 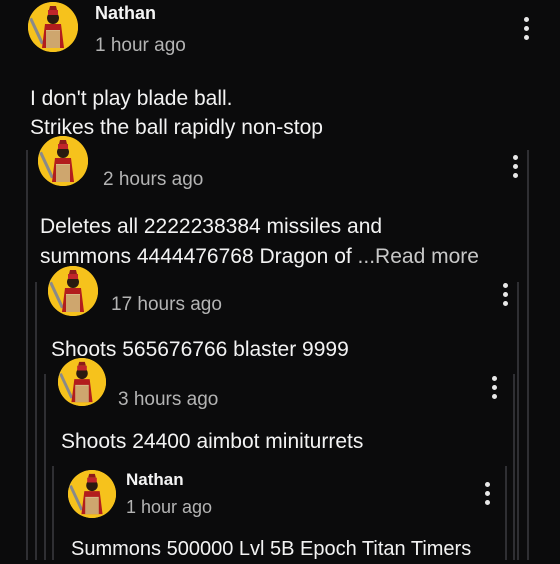 I want to click on comment-text-truncated: summons 4444476768 Dragon of, so click(x=199, y=256).